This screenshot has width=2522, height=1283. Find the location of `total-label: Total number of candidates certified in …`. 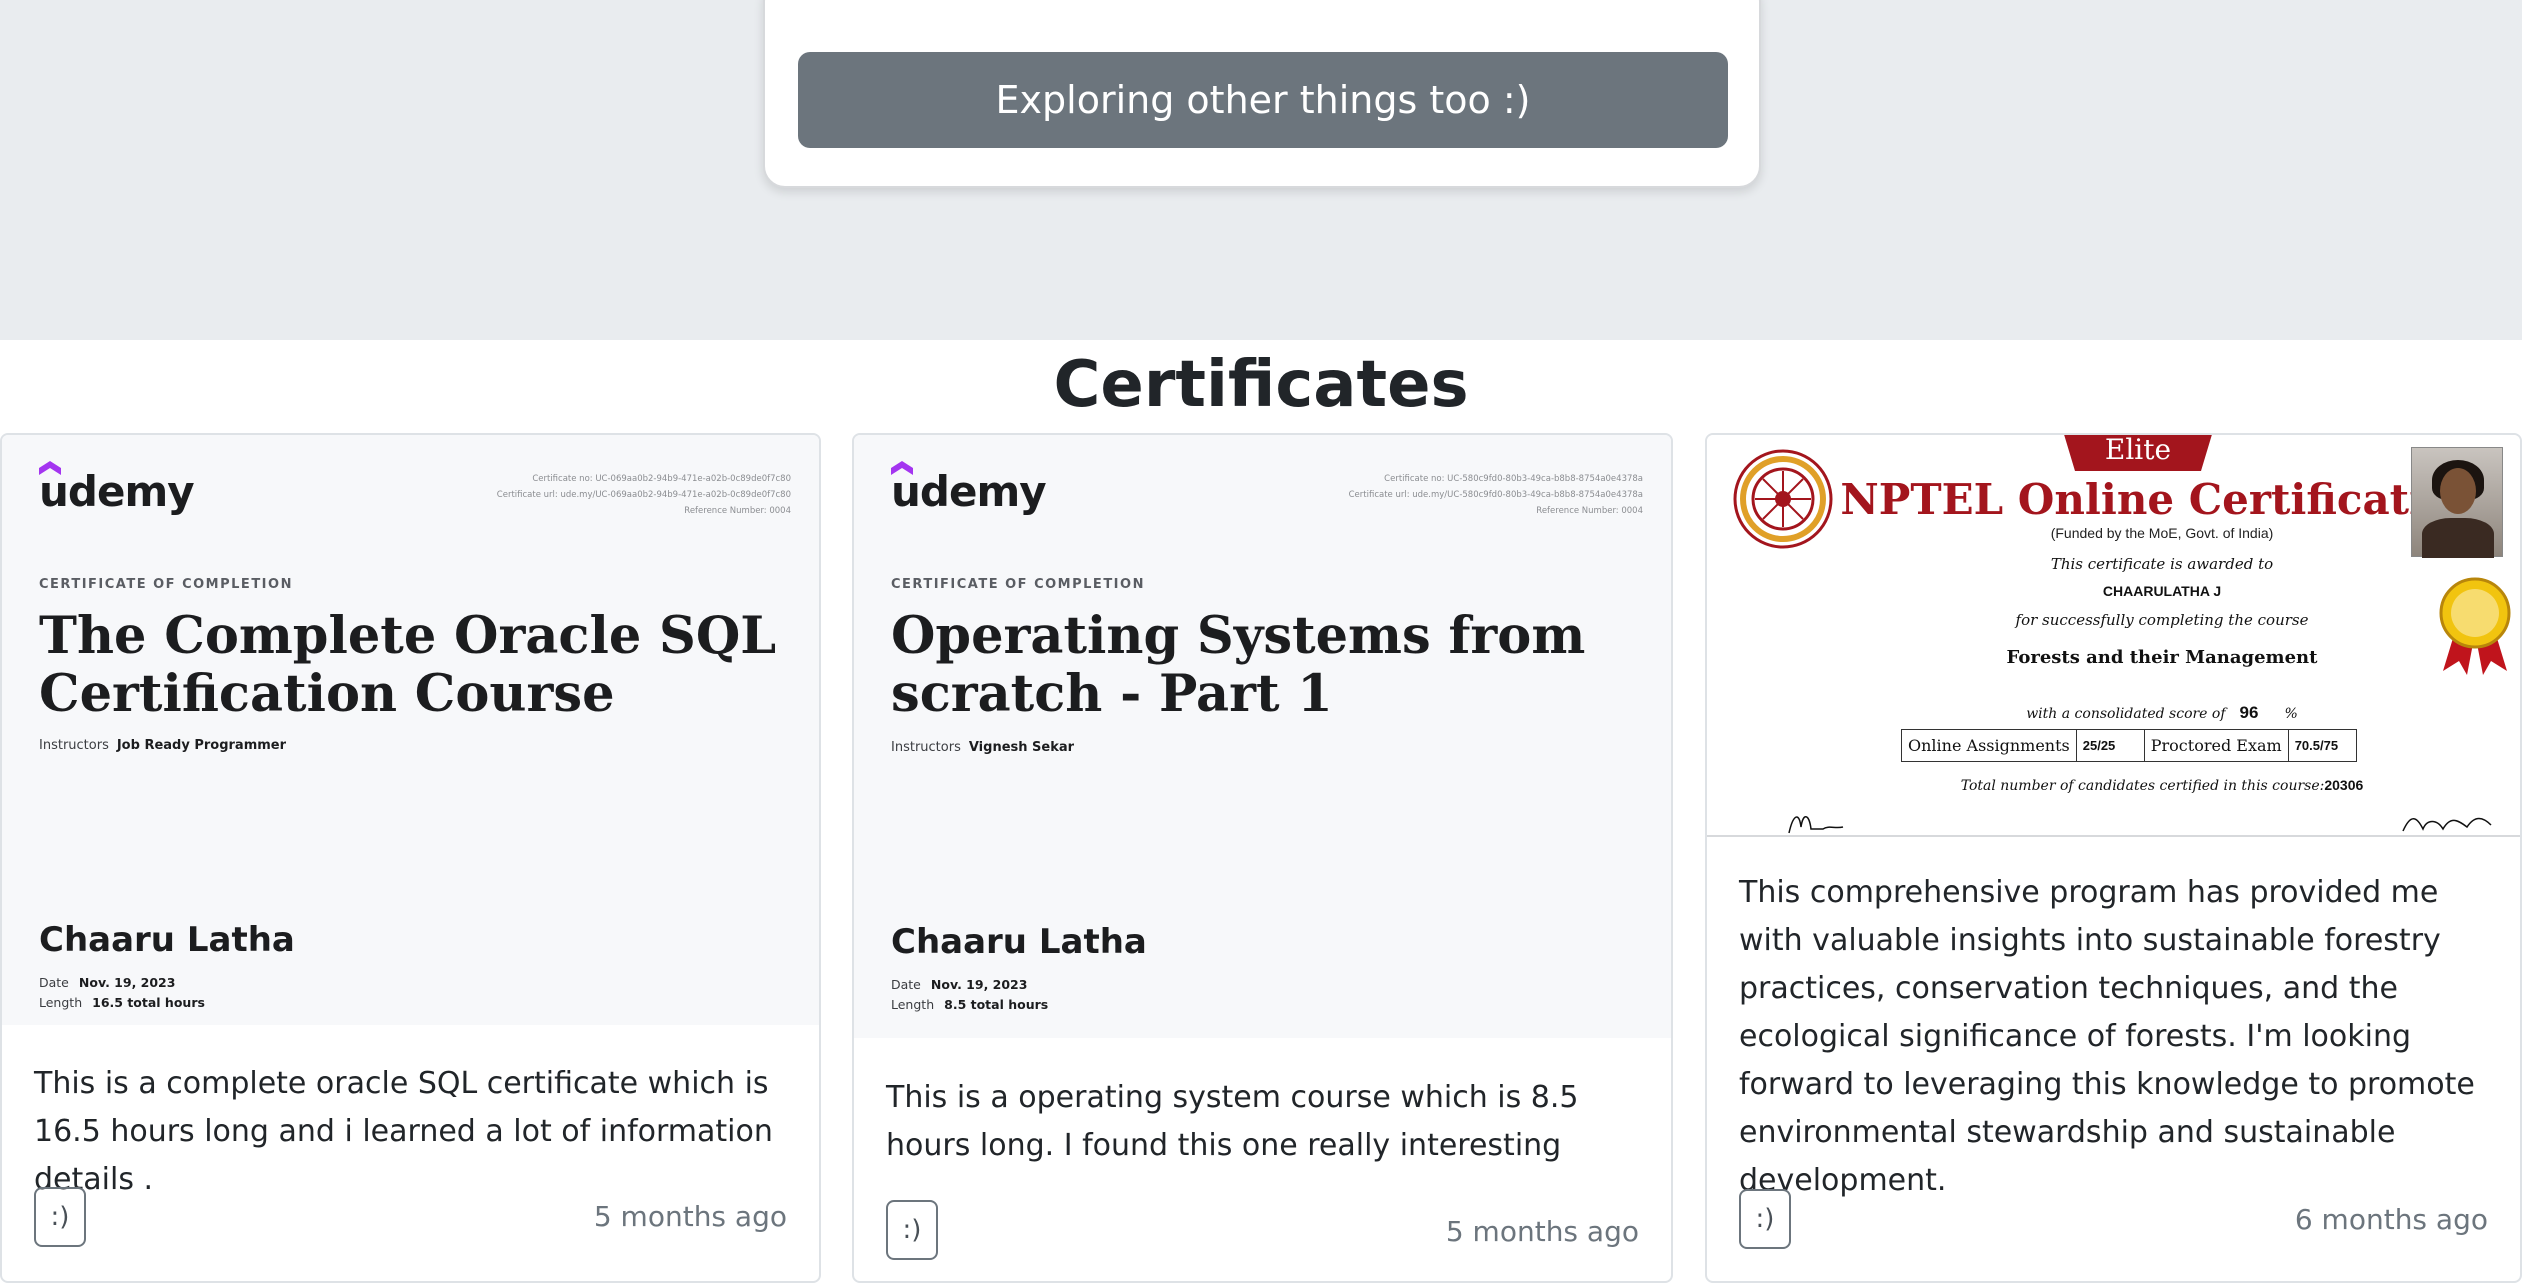

total-label: Total number of candidates certified in … is located at coordinates (2142, 786).